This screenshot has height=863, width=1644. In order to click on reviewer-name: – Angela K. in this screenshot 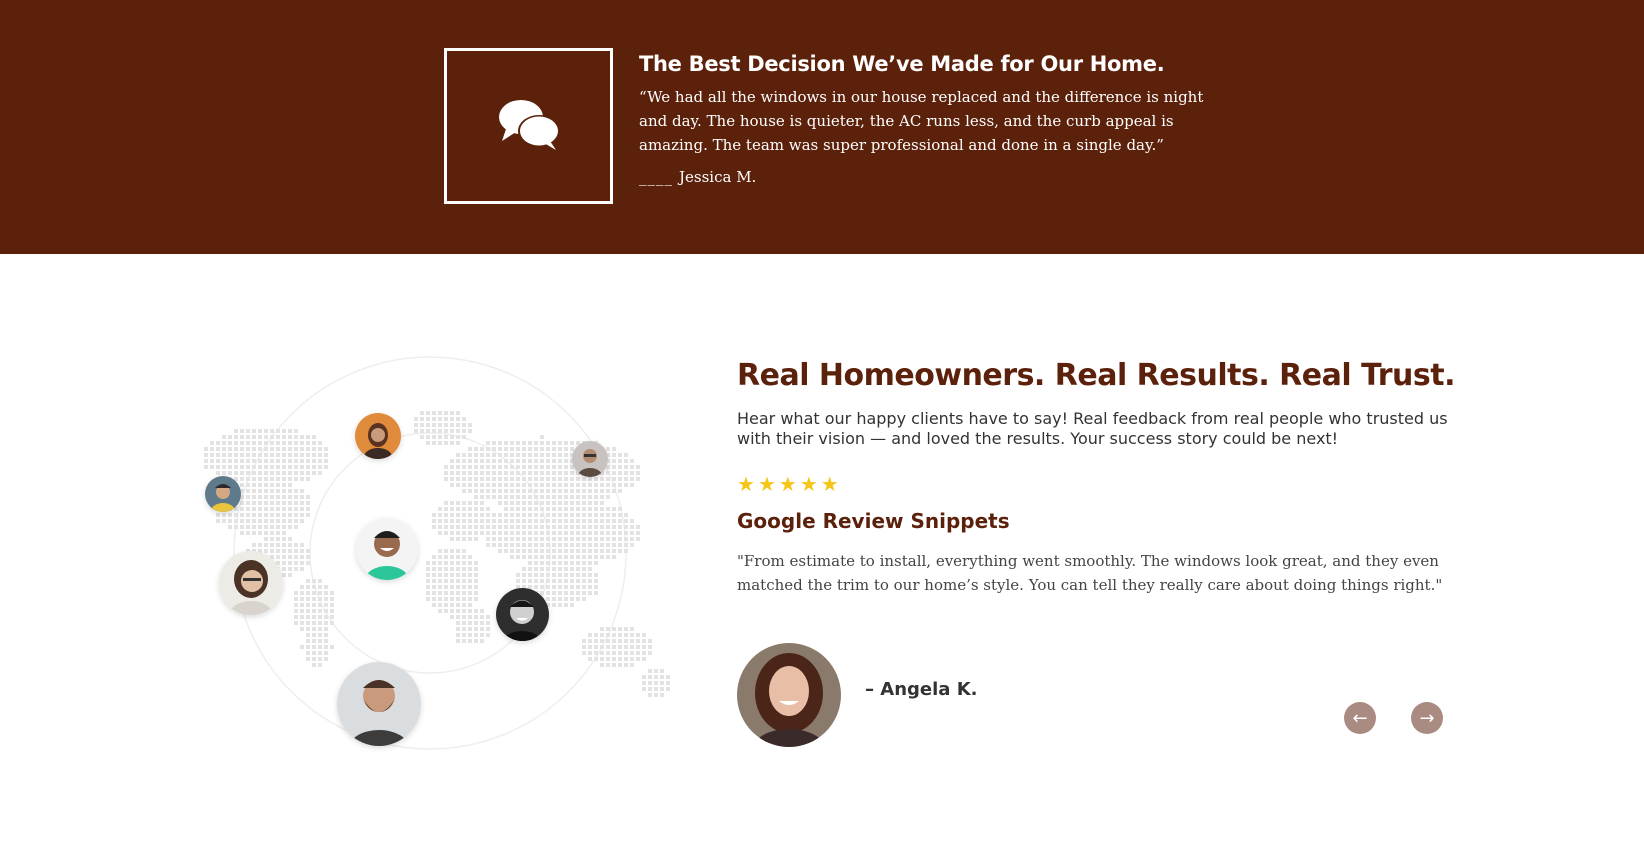, I will do `click(921, 689)`.